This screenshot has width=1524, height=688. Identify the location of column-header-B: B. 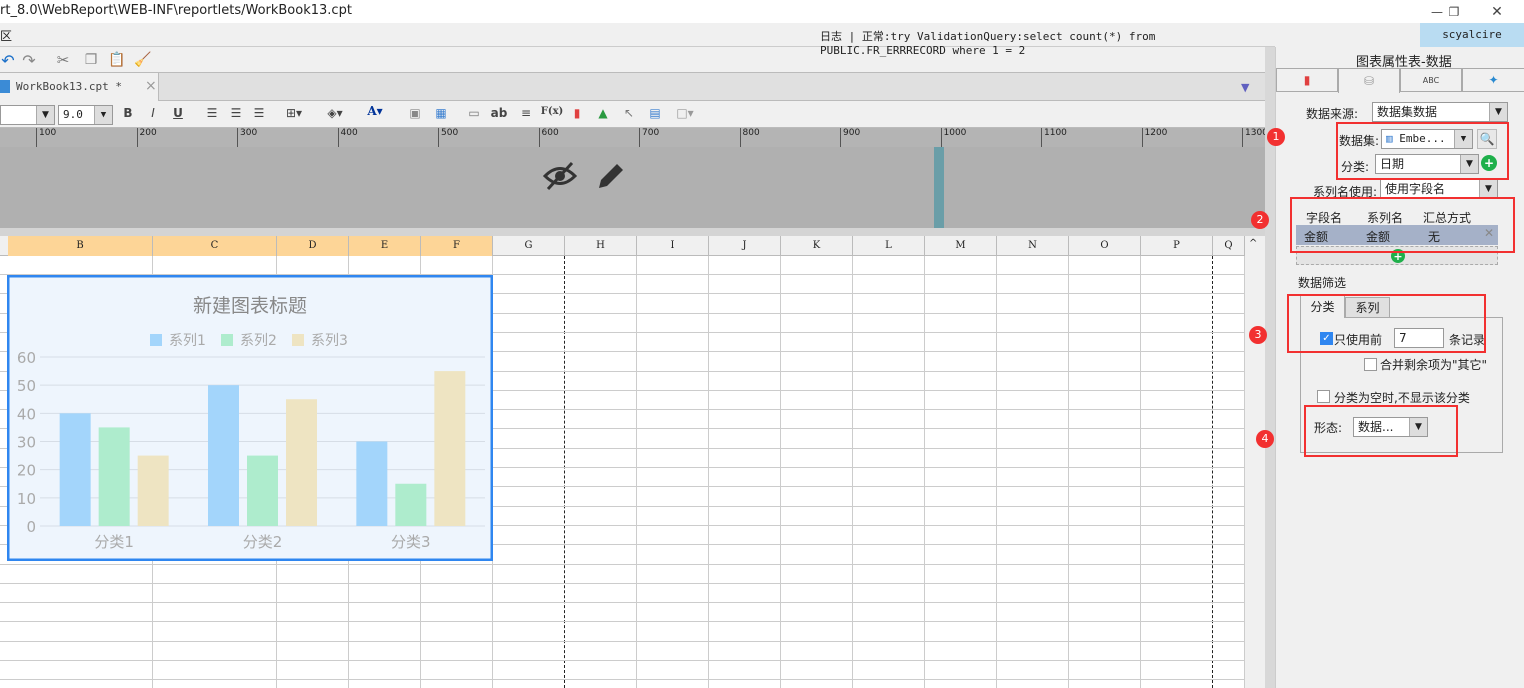
(80, 246).